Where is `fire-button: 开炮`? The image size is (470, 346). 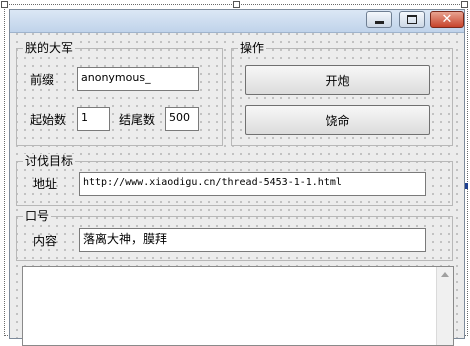
fire-button: 开炮 is located at coordinates (337, 80).